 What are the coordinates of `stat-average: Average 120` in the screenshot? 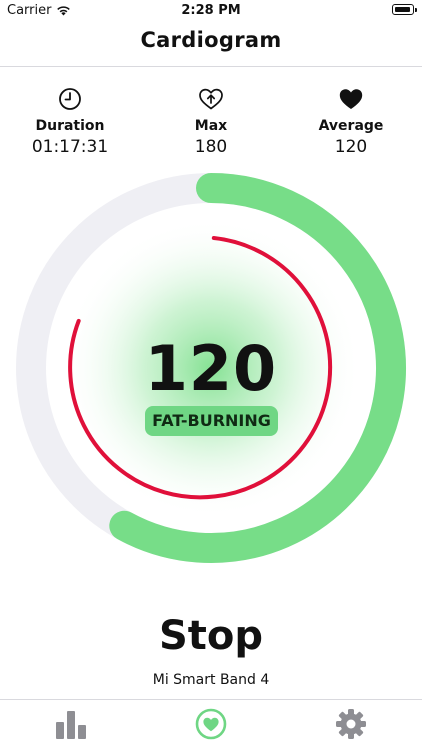 It's located at (351, 121).